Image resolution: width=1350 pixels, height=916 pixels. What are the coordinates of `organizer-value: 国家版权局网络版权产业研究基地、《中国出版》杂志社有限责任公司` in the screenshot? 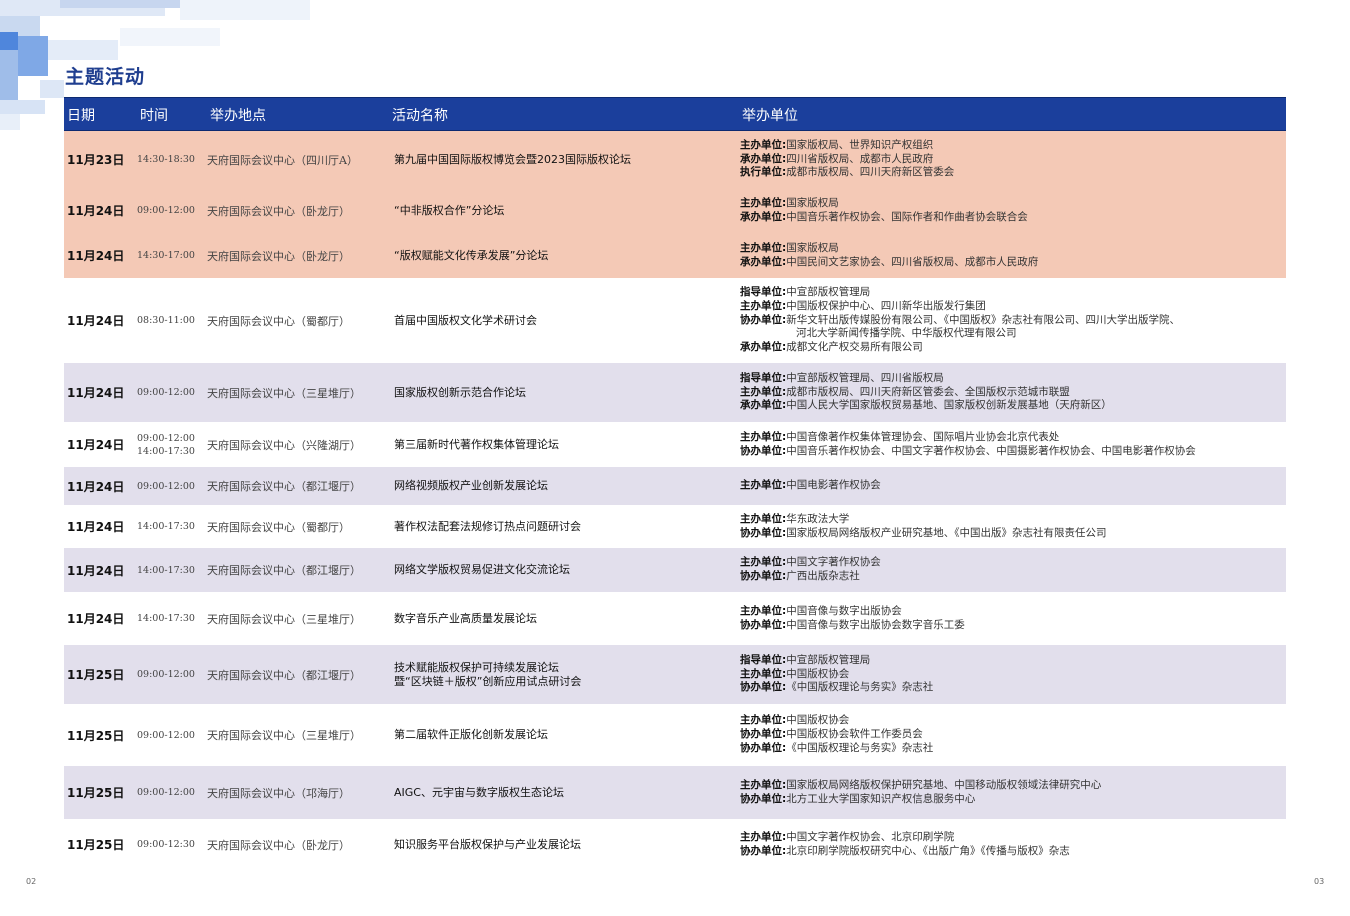 It's located at (946, 532).